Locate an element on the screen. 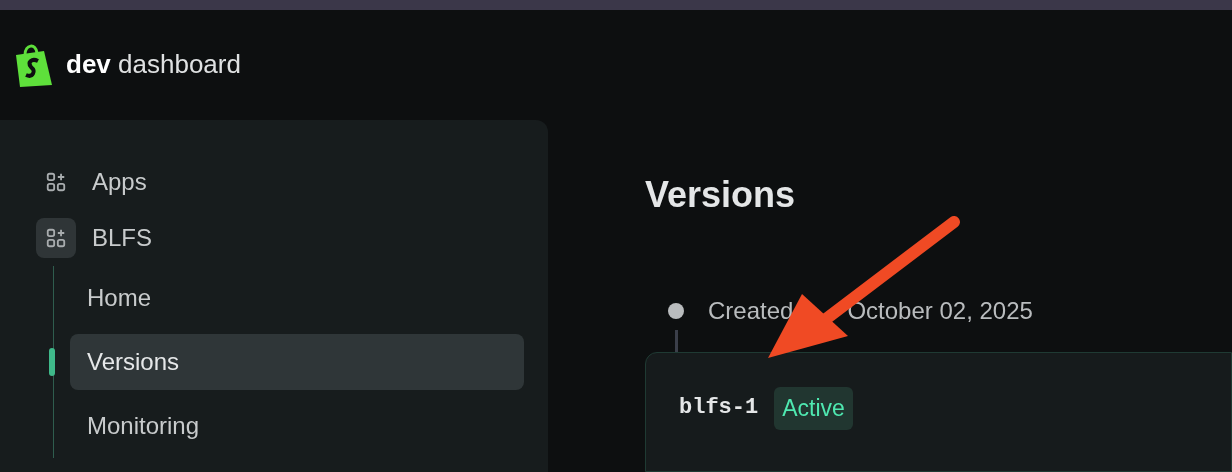 Image resolution: width=1232 pixels, height=472 pixels. sidebar-item: Versions is located at coordinates (297, 362).